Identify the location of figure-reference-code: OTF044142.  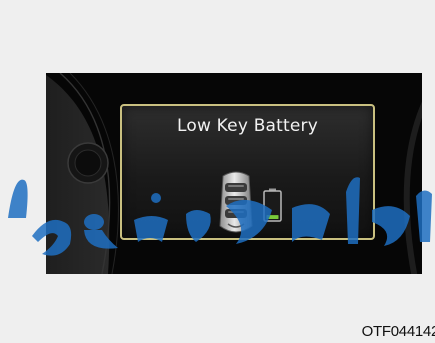
(398, 331).